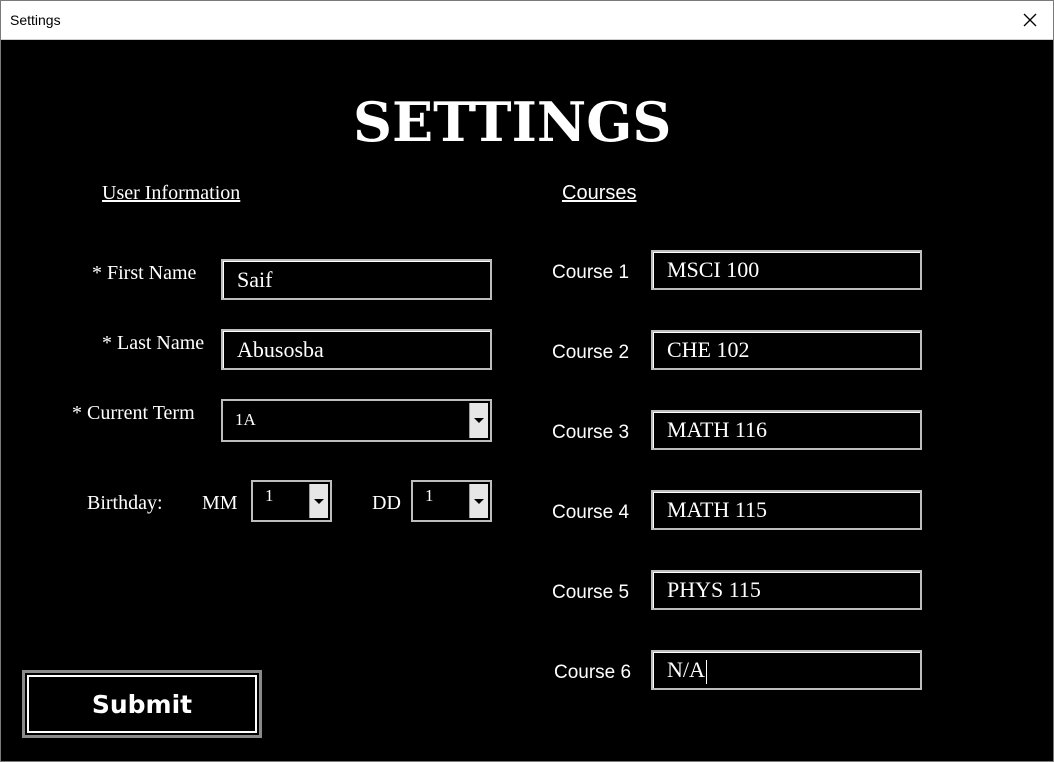  Describe the element at coordinates (591, 432) in the screenshot. I see `course-3-label: Course 3` at that location.